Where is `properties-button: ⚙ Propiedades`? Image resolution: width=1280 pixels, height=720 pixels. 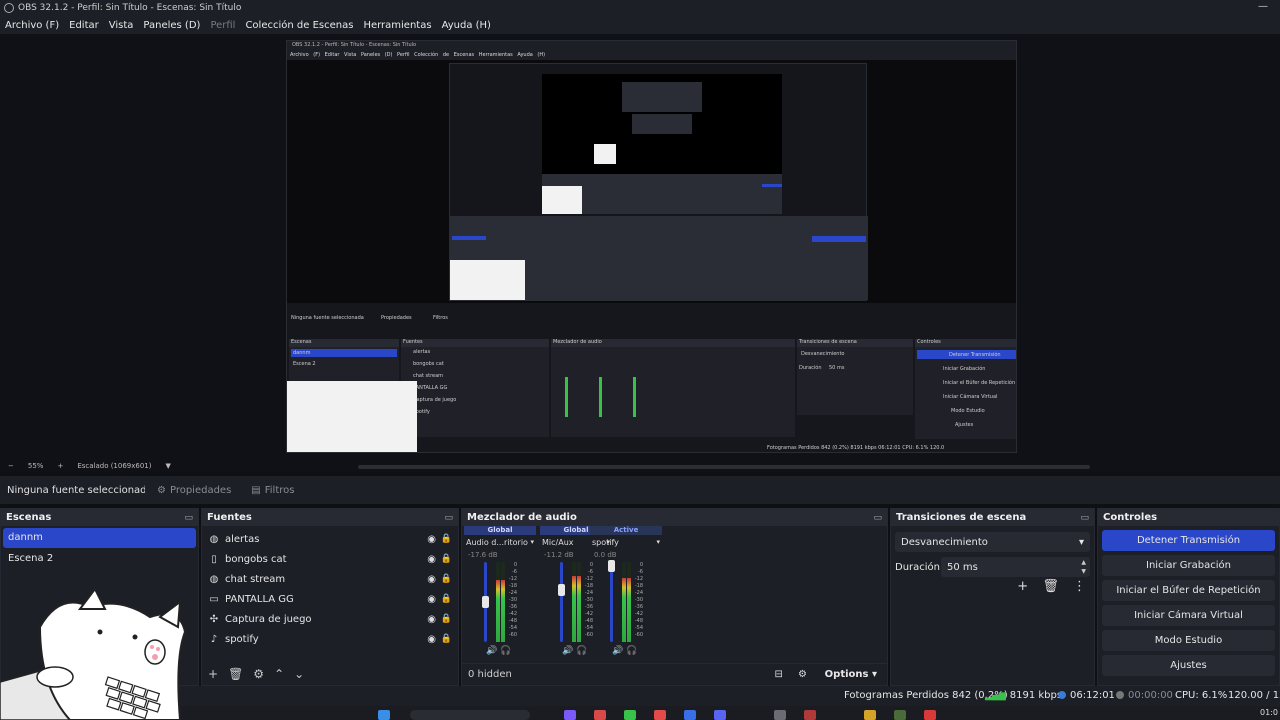 properties-button: ⚙ Propiedades is located at coordinates (194, 490).